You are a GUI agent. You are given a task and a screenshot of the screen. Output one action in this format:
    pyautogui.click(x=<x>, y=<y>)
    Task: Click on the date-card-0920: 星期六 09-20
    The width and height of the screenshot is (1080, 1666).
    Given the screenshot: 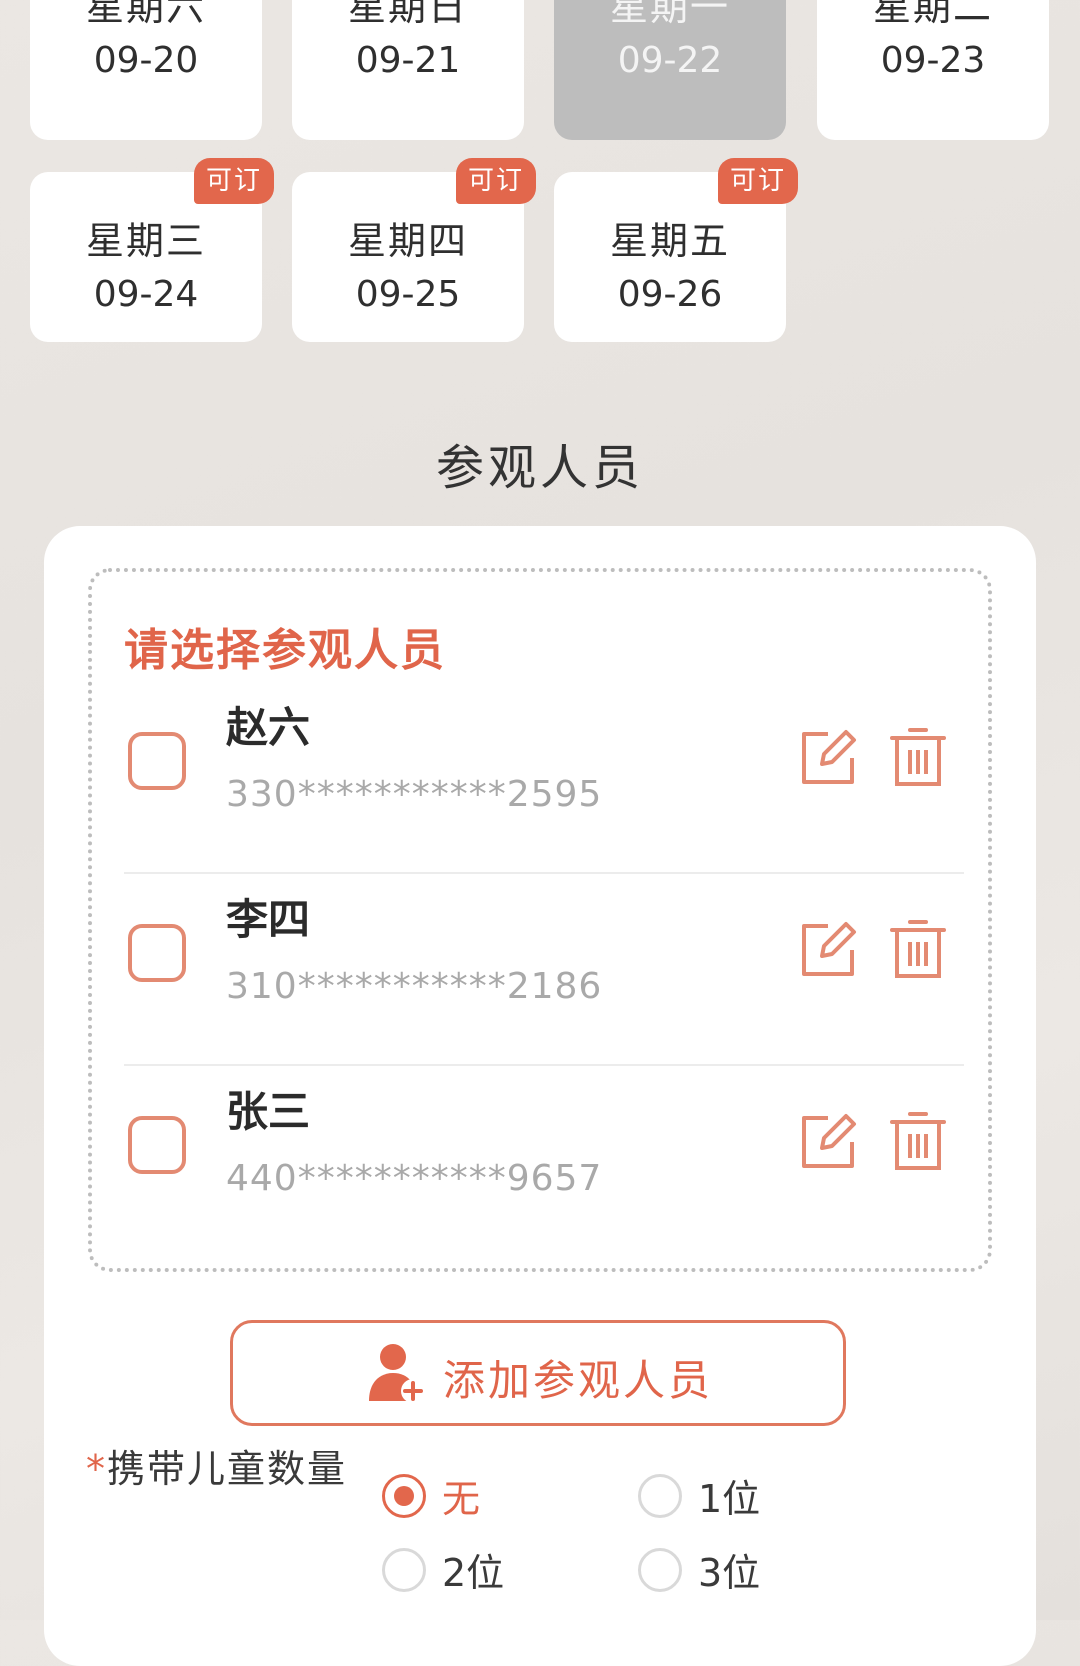 What is the action you would take?
    pyautogui.click(x=146, y=70)
    